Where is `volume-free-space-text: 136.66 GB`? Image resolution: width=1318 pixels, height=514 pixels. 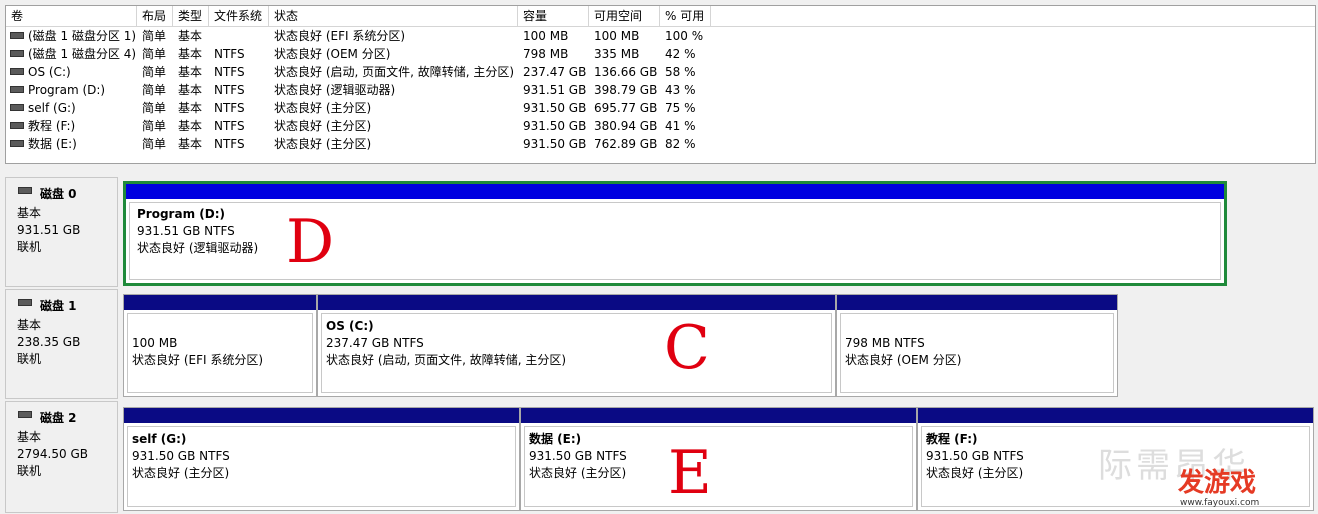
volume-free-space-text: 136.66 GB is located at coordinates (626, 72).